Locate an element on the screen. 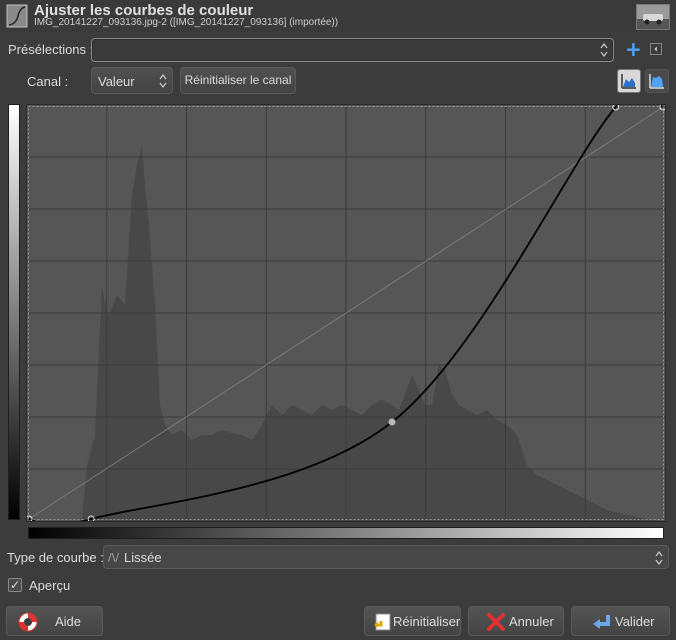  cancel-button: Annuler is located at coordinates (516, 621).